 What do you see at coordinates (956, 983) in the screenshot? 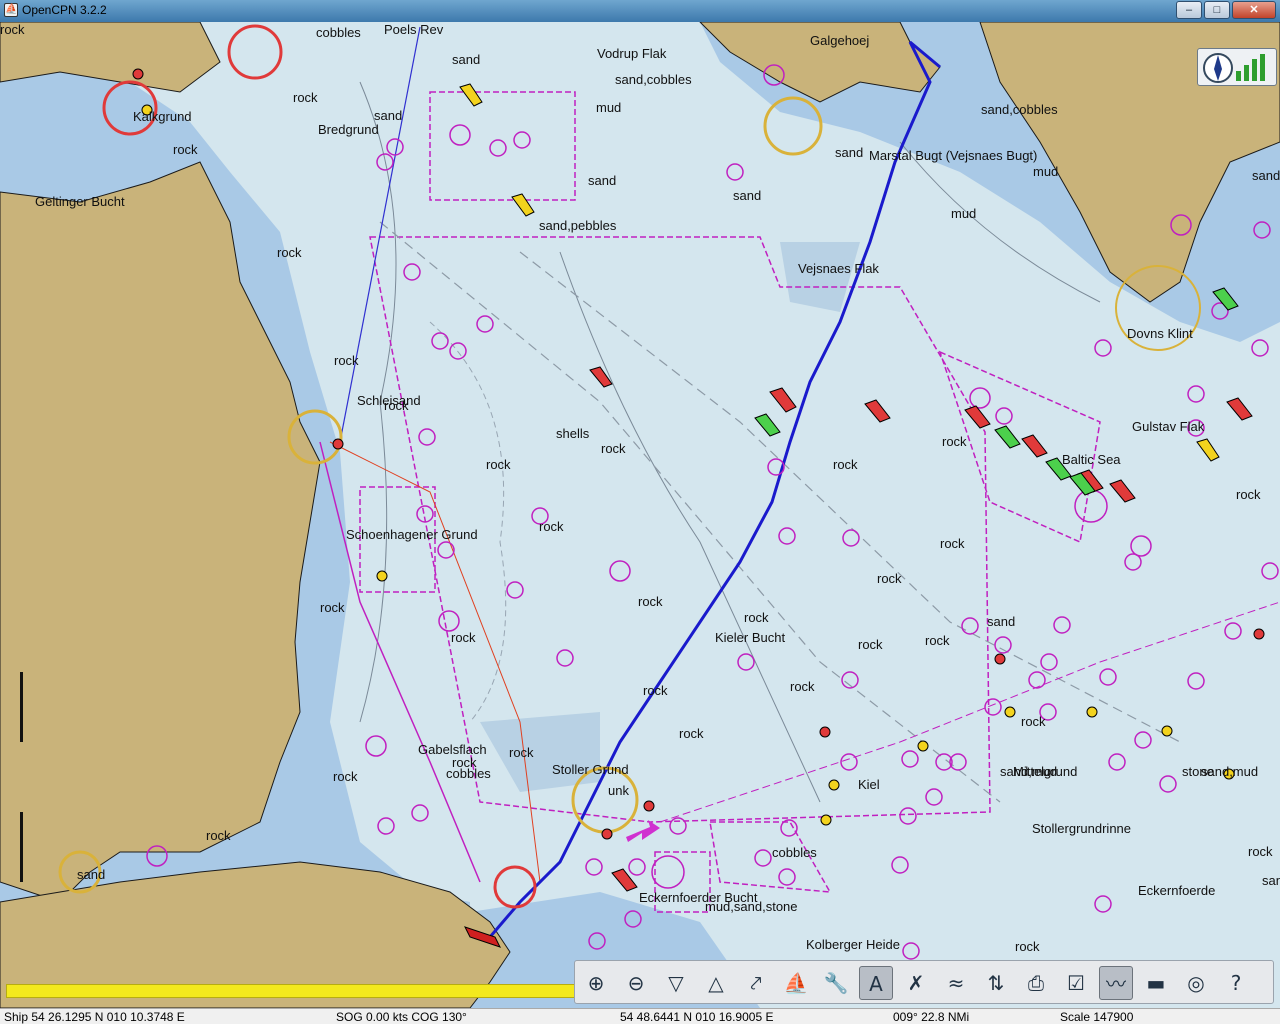
I see `tide-icon: ≈` at bounding box center [956, 983].